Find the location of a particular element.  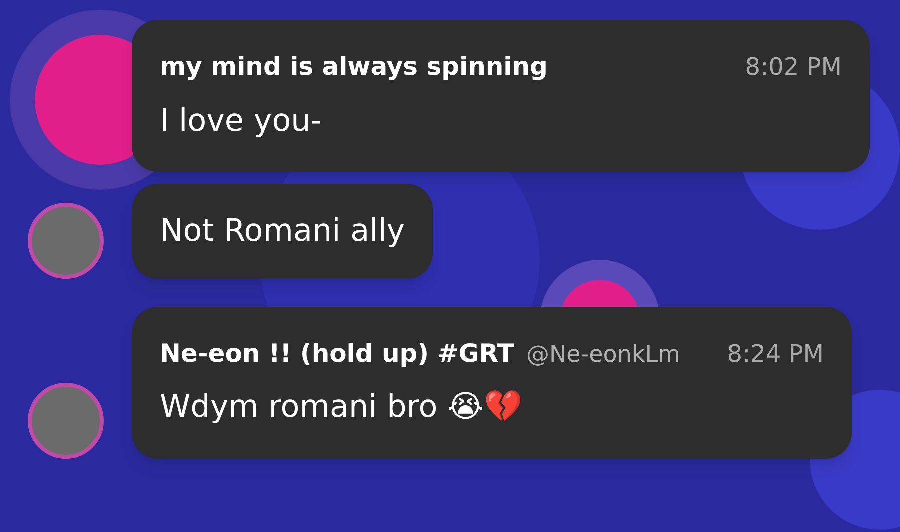

timestamp: 8:24 PM is located at coordinates (775, 354).